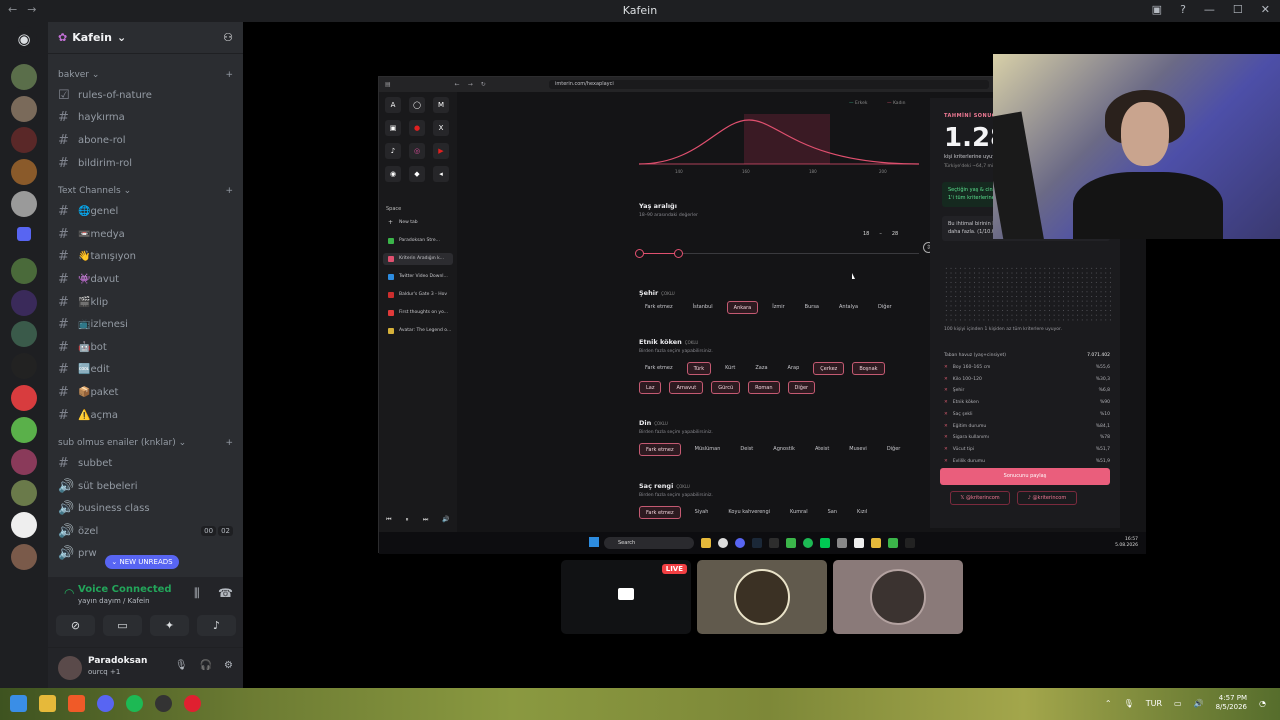 This screenshot has width=1280, height=720. What do you see at coordinates (145, 279) in the screenshot?
I see `channel-item: # 👾davut` at bounding box center [145, 279].